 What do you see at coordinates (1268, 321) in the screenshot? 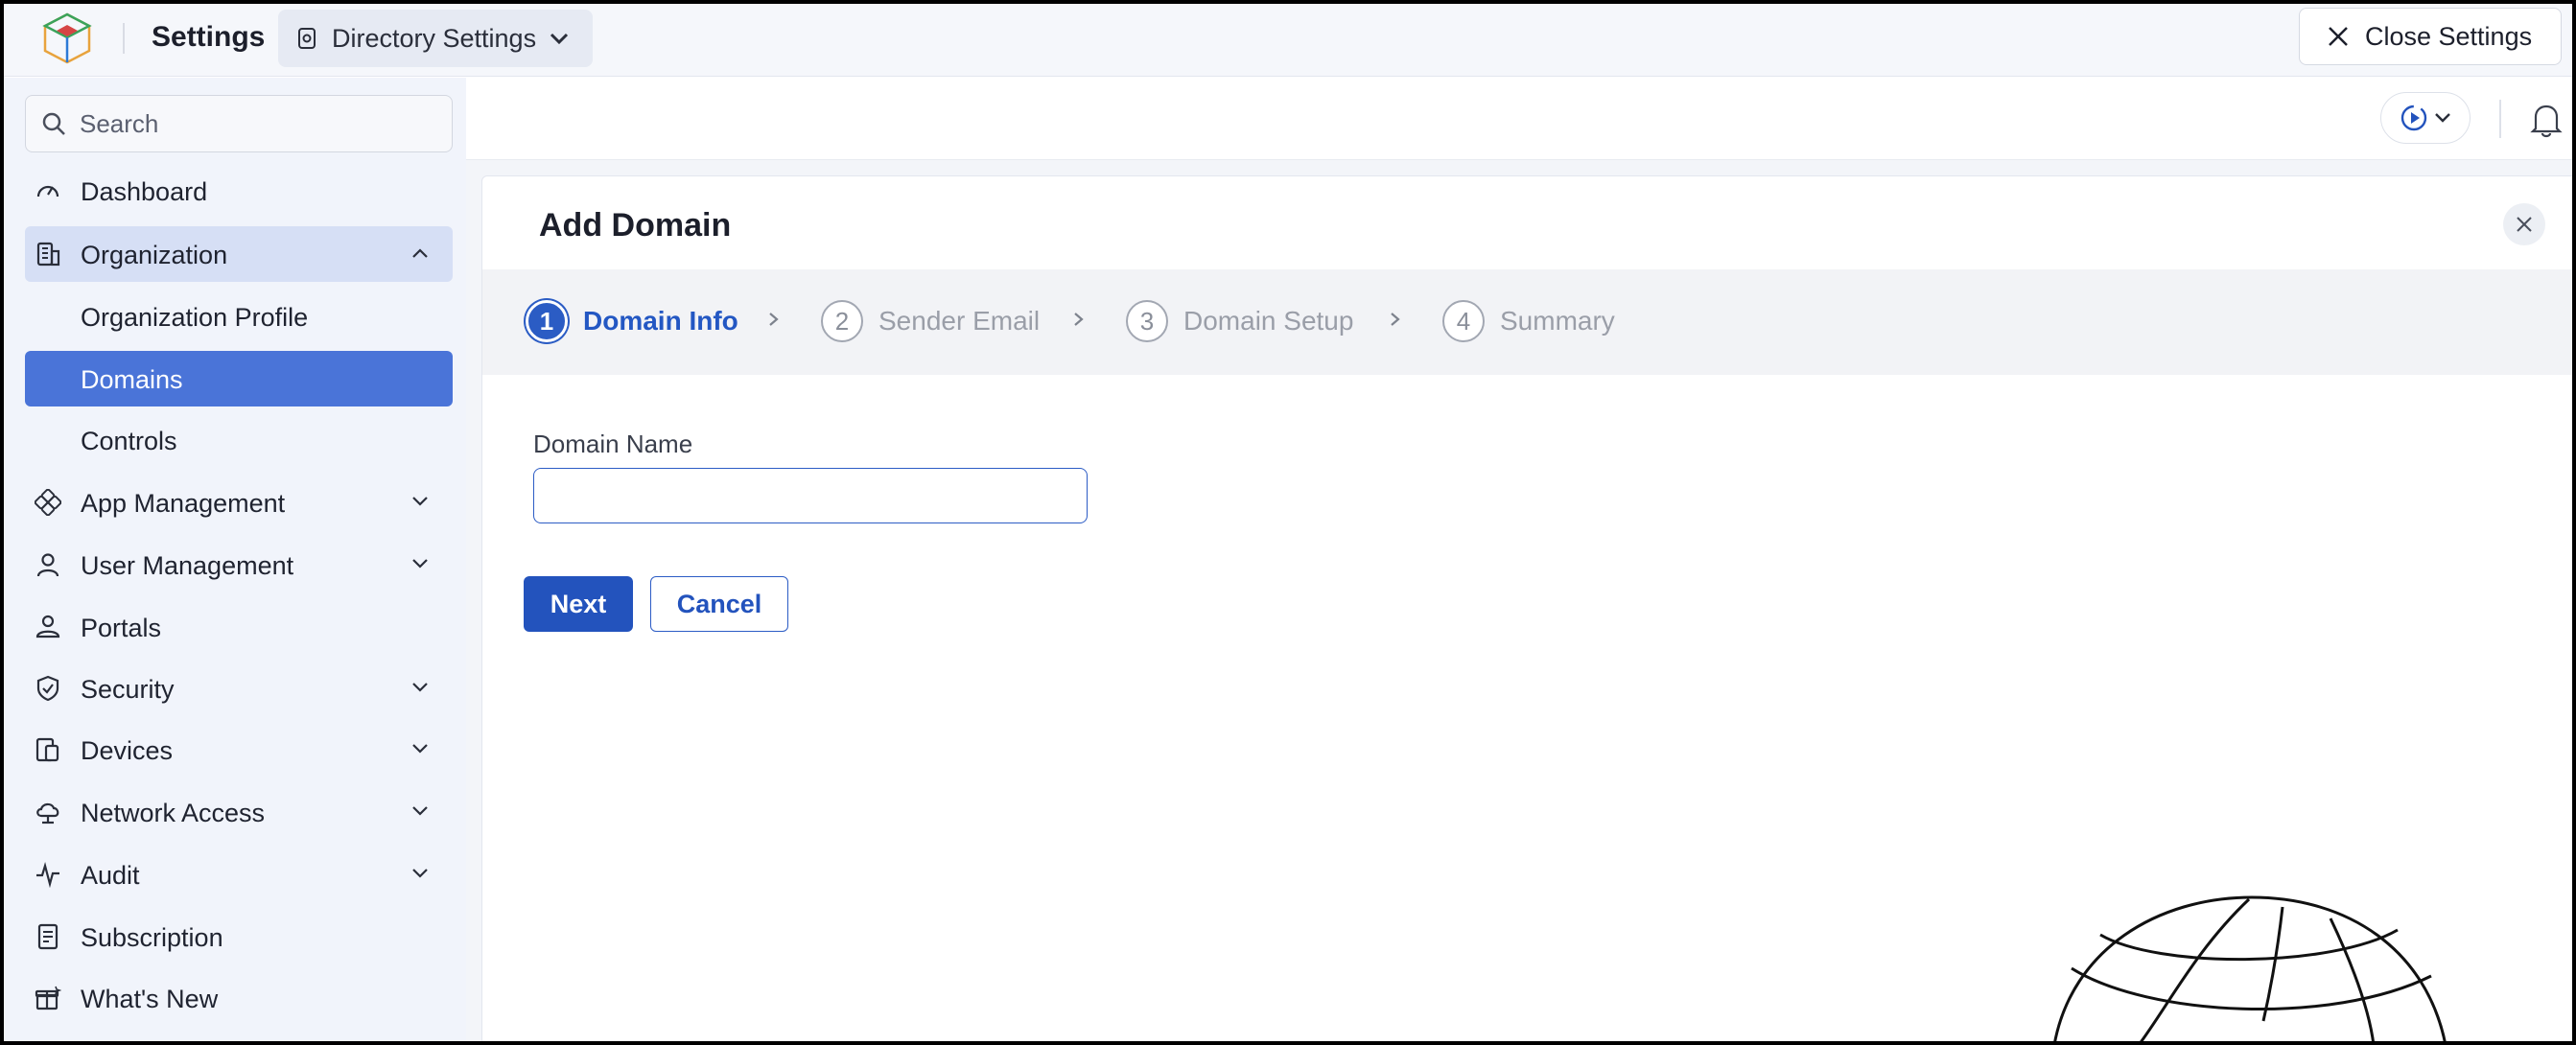
I see `step-label: Domain Setup` at bounding box center [1268, 321].